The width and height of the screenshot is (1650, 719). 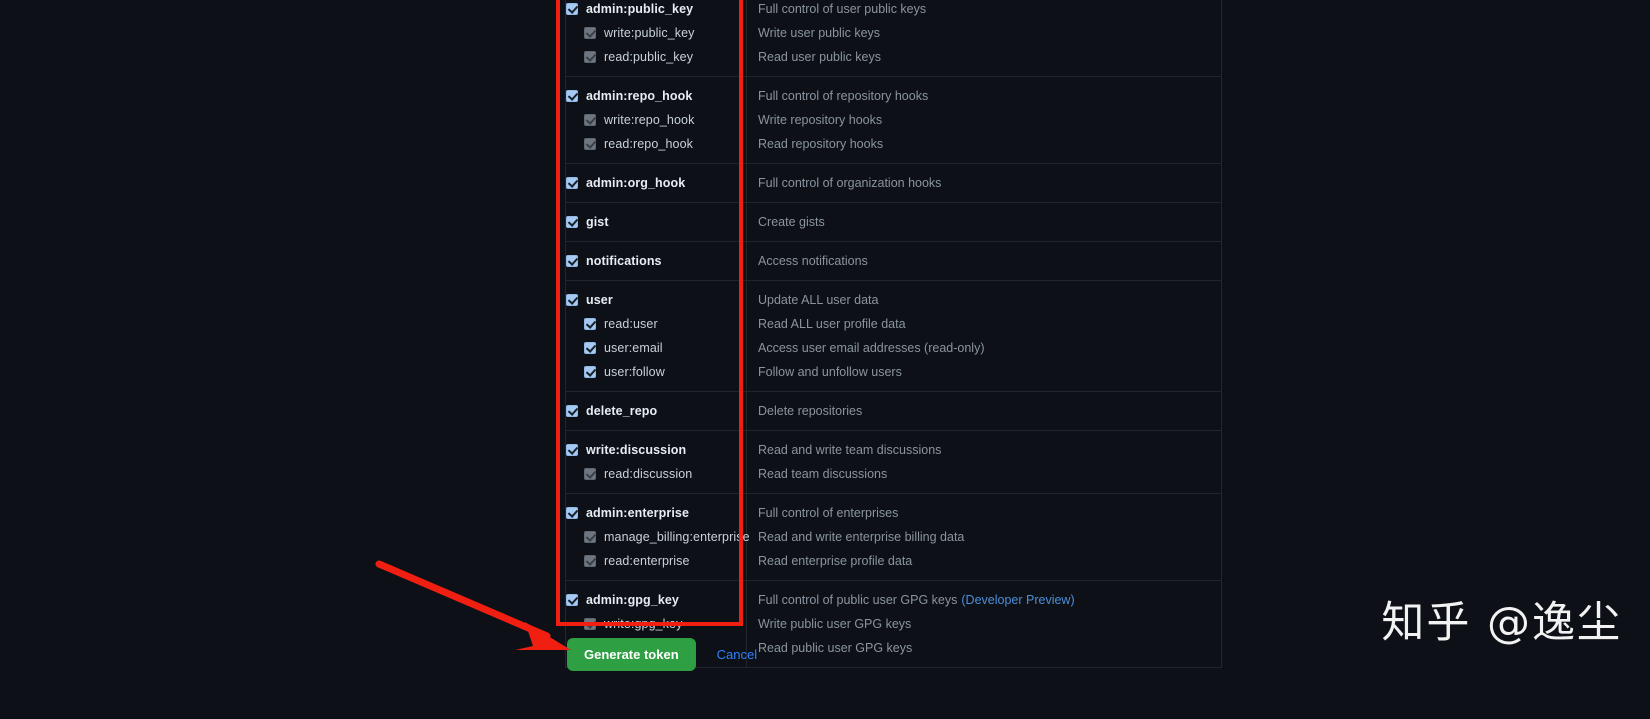 What do you see at coordinates (861, 537) in the screenshot?
I see `scope-description: Read and write enterprise billing data` at bounding box center [861, 537].